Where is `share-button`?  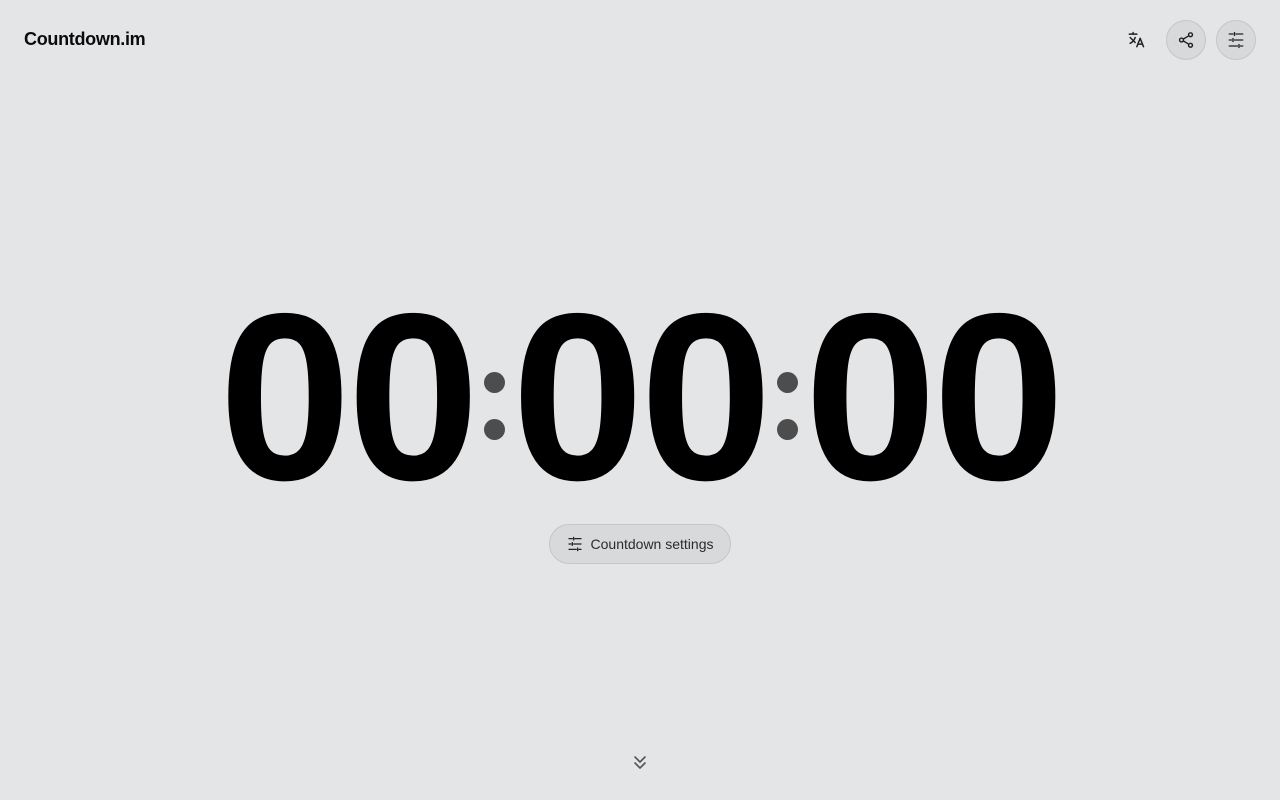 share-button is located at coordinates (1186, 40).